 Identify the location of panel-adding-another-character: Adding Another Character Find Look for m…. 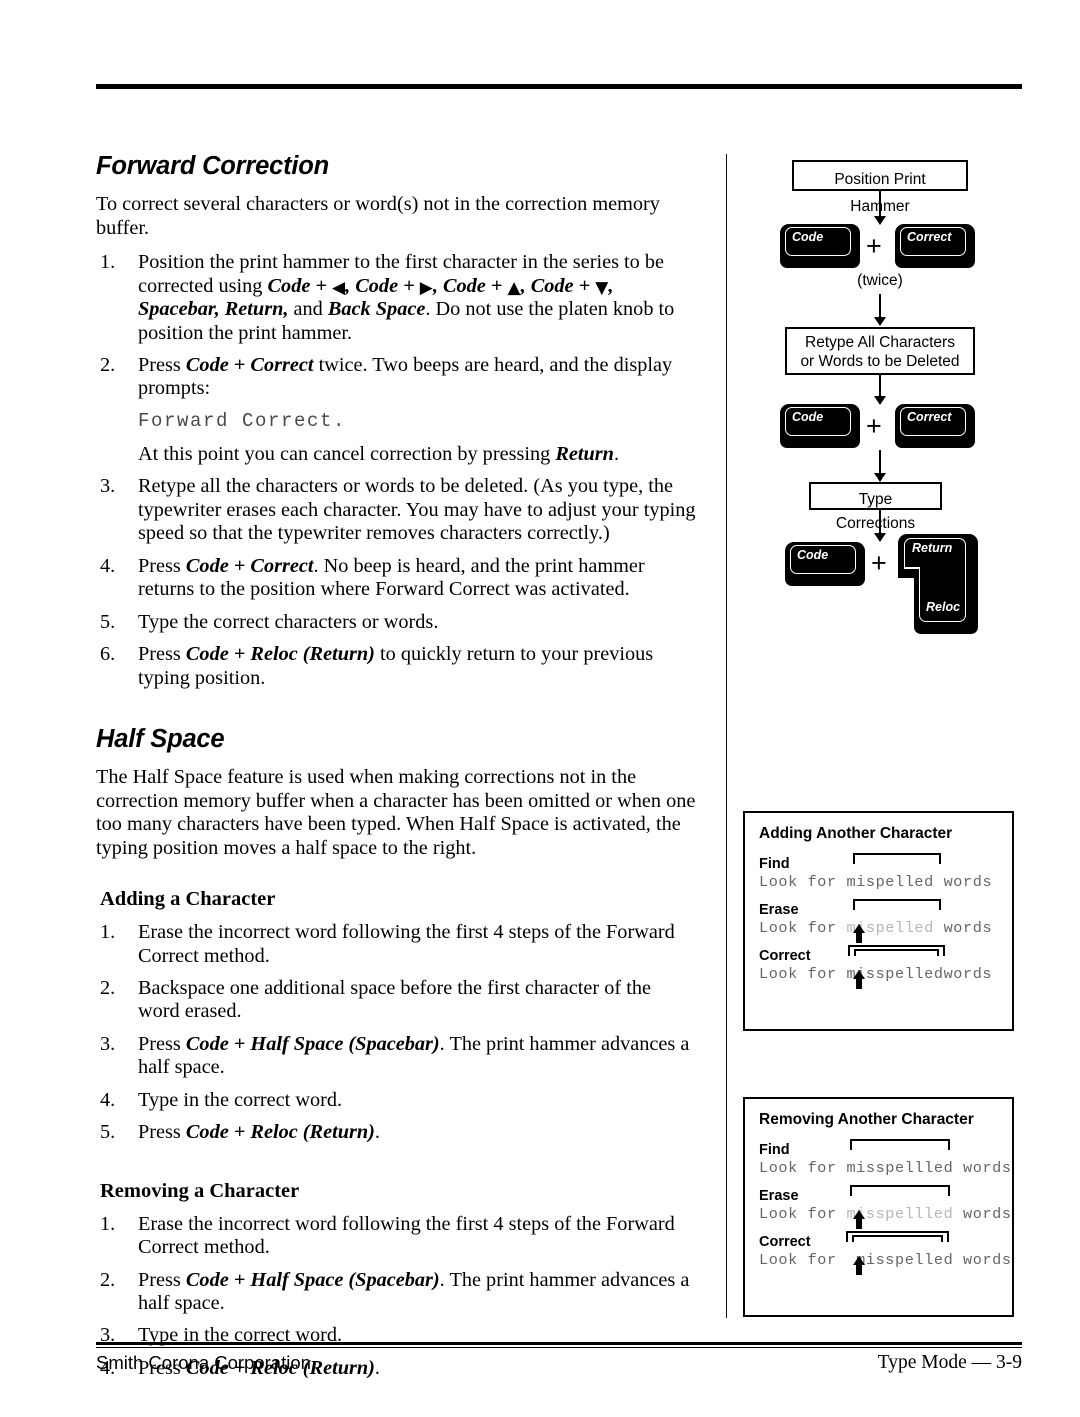
(878, 921).